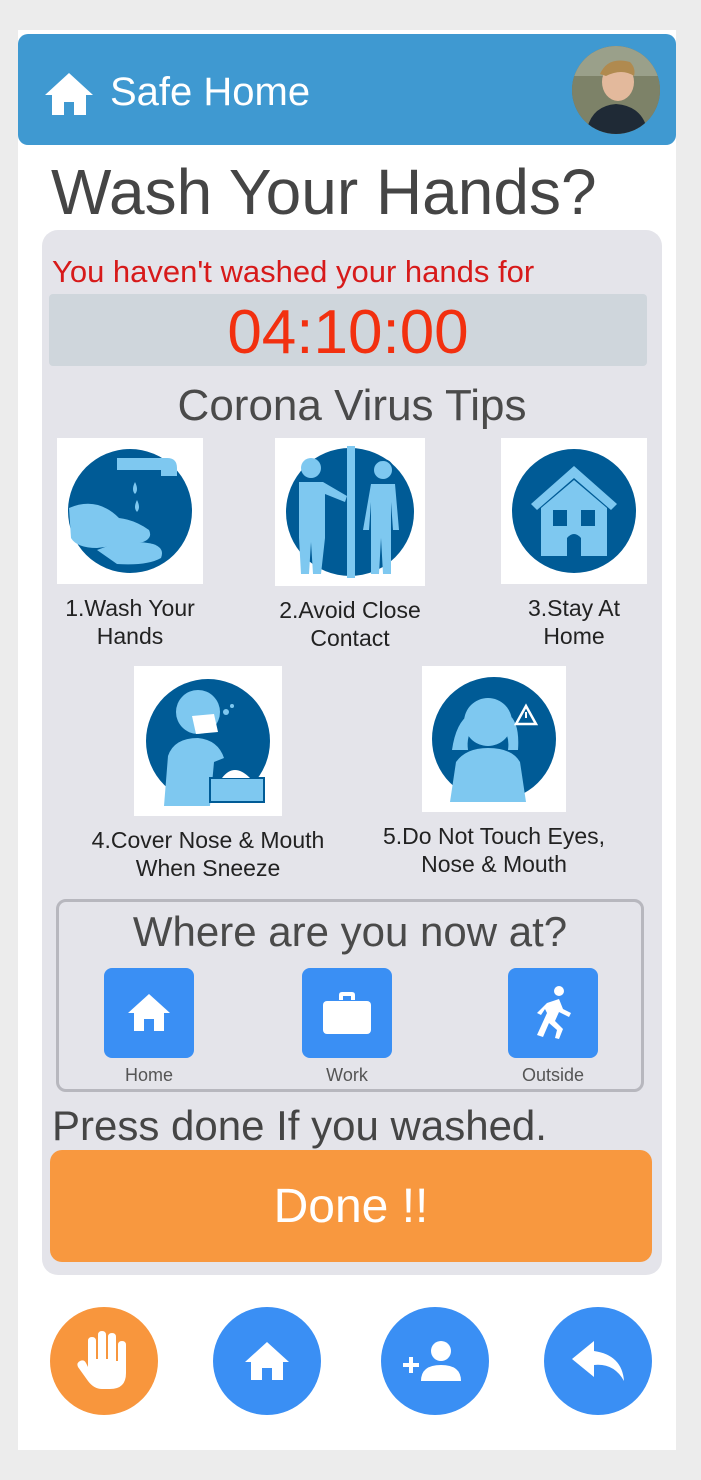  Describe the element at coordinates (350, 931) in the screenshot. I see `location-question: Where are you now at?` at that location.